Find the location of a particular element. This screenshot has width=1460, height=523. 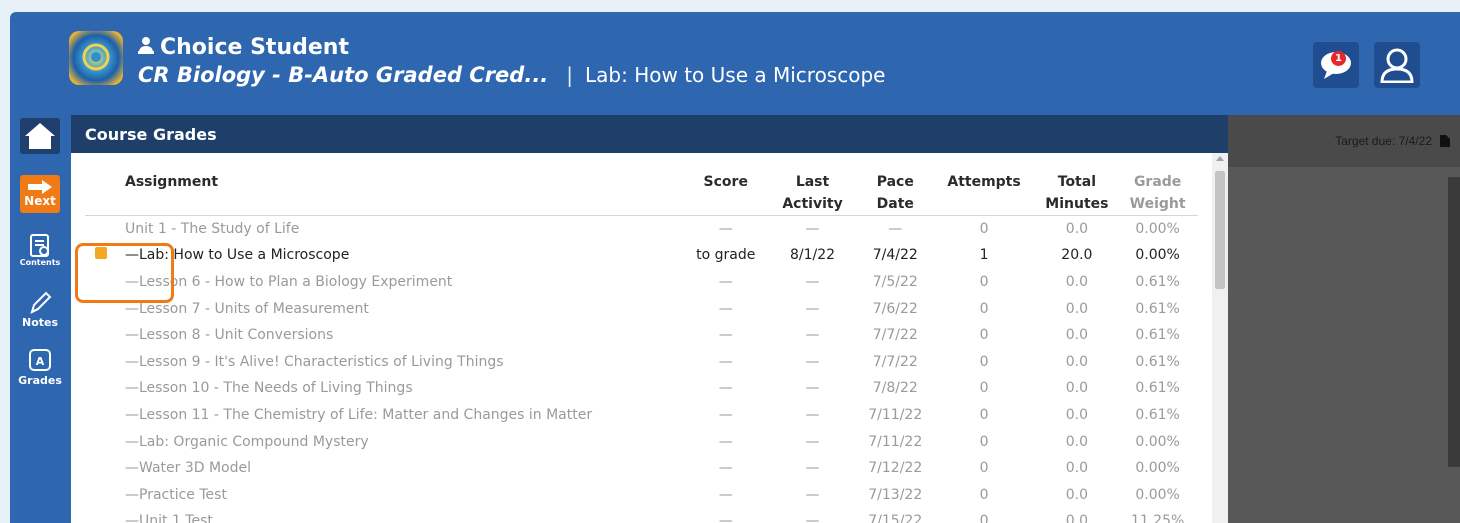

home-button is located at coordinates (40, 136).